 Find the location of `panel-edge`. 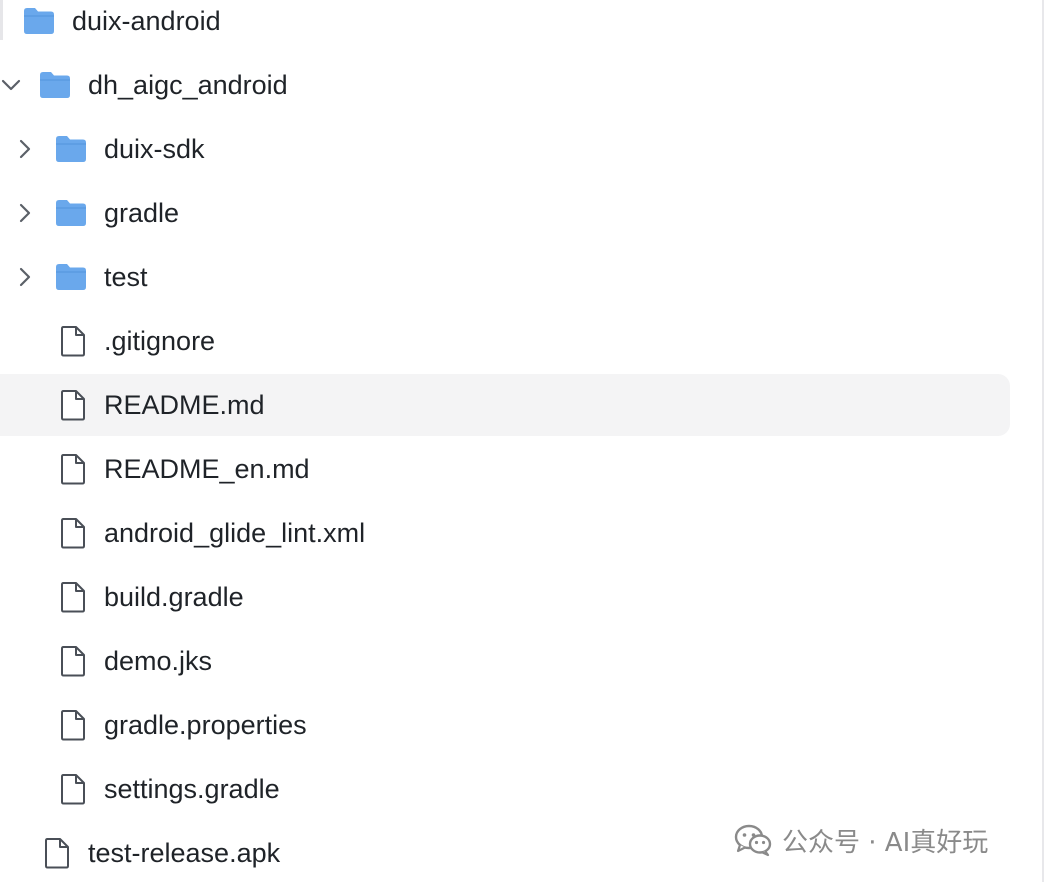

panel-edge is located at coordinates (1, 20).